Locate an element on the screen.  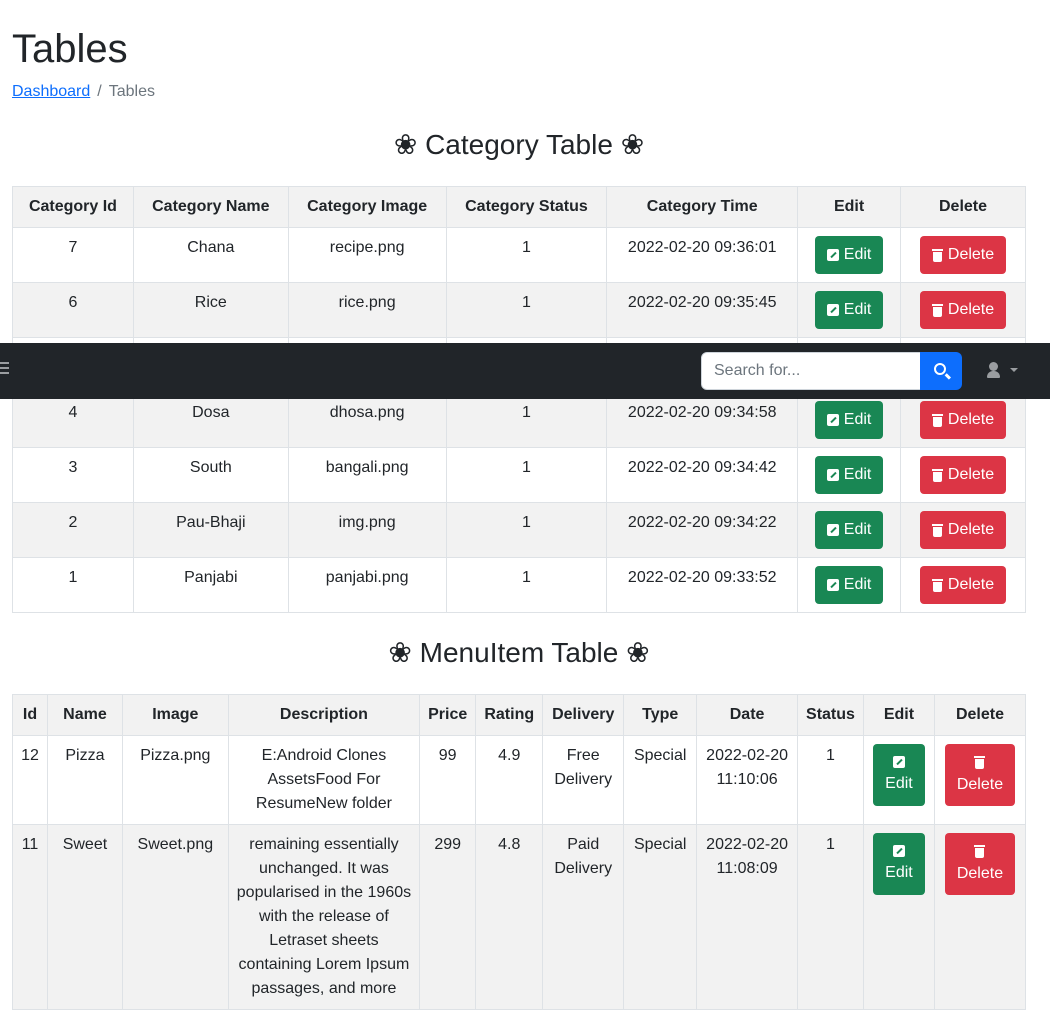
header-date: Date is located at coordinates (747, 715).